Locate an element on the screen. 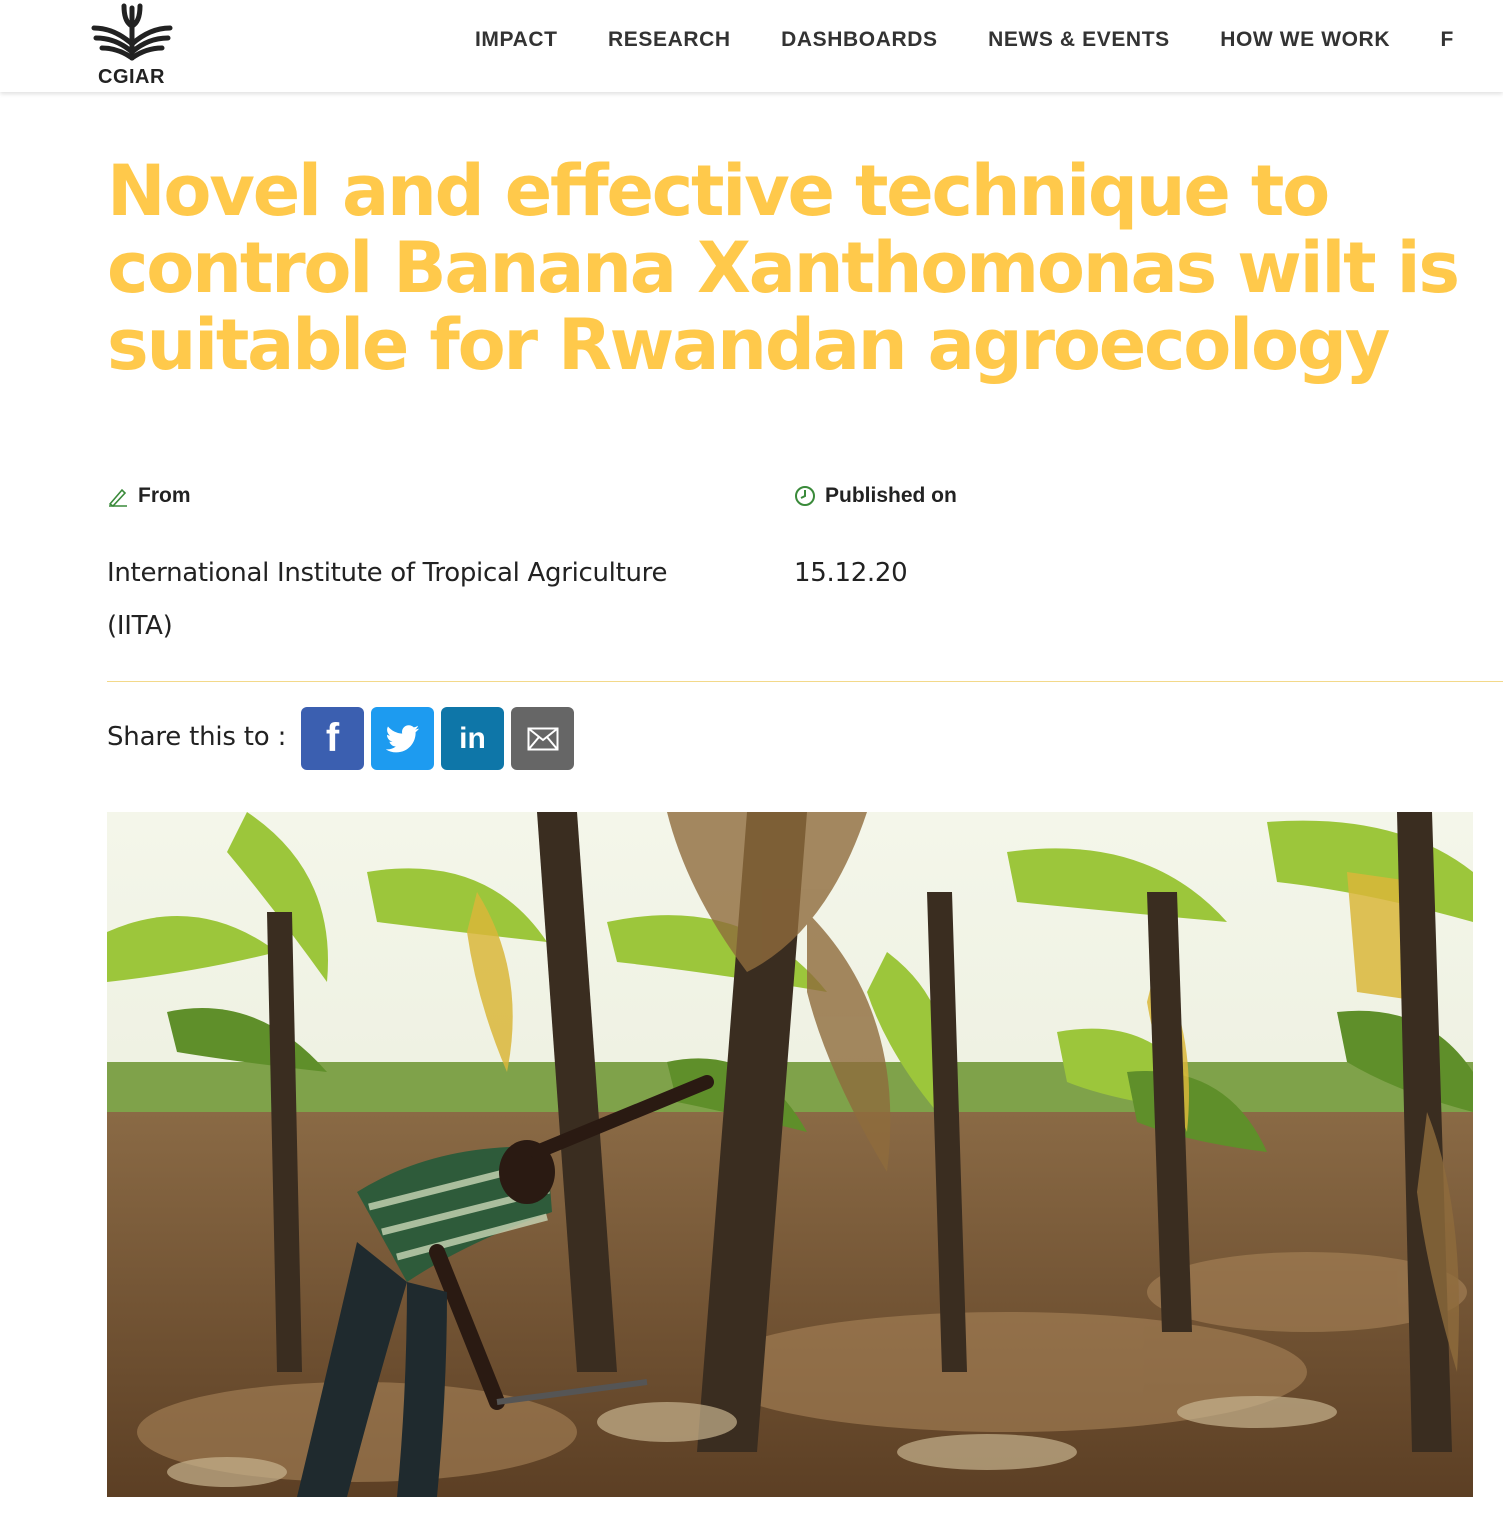  divider is located at coordinates (805, 681).